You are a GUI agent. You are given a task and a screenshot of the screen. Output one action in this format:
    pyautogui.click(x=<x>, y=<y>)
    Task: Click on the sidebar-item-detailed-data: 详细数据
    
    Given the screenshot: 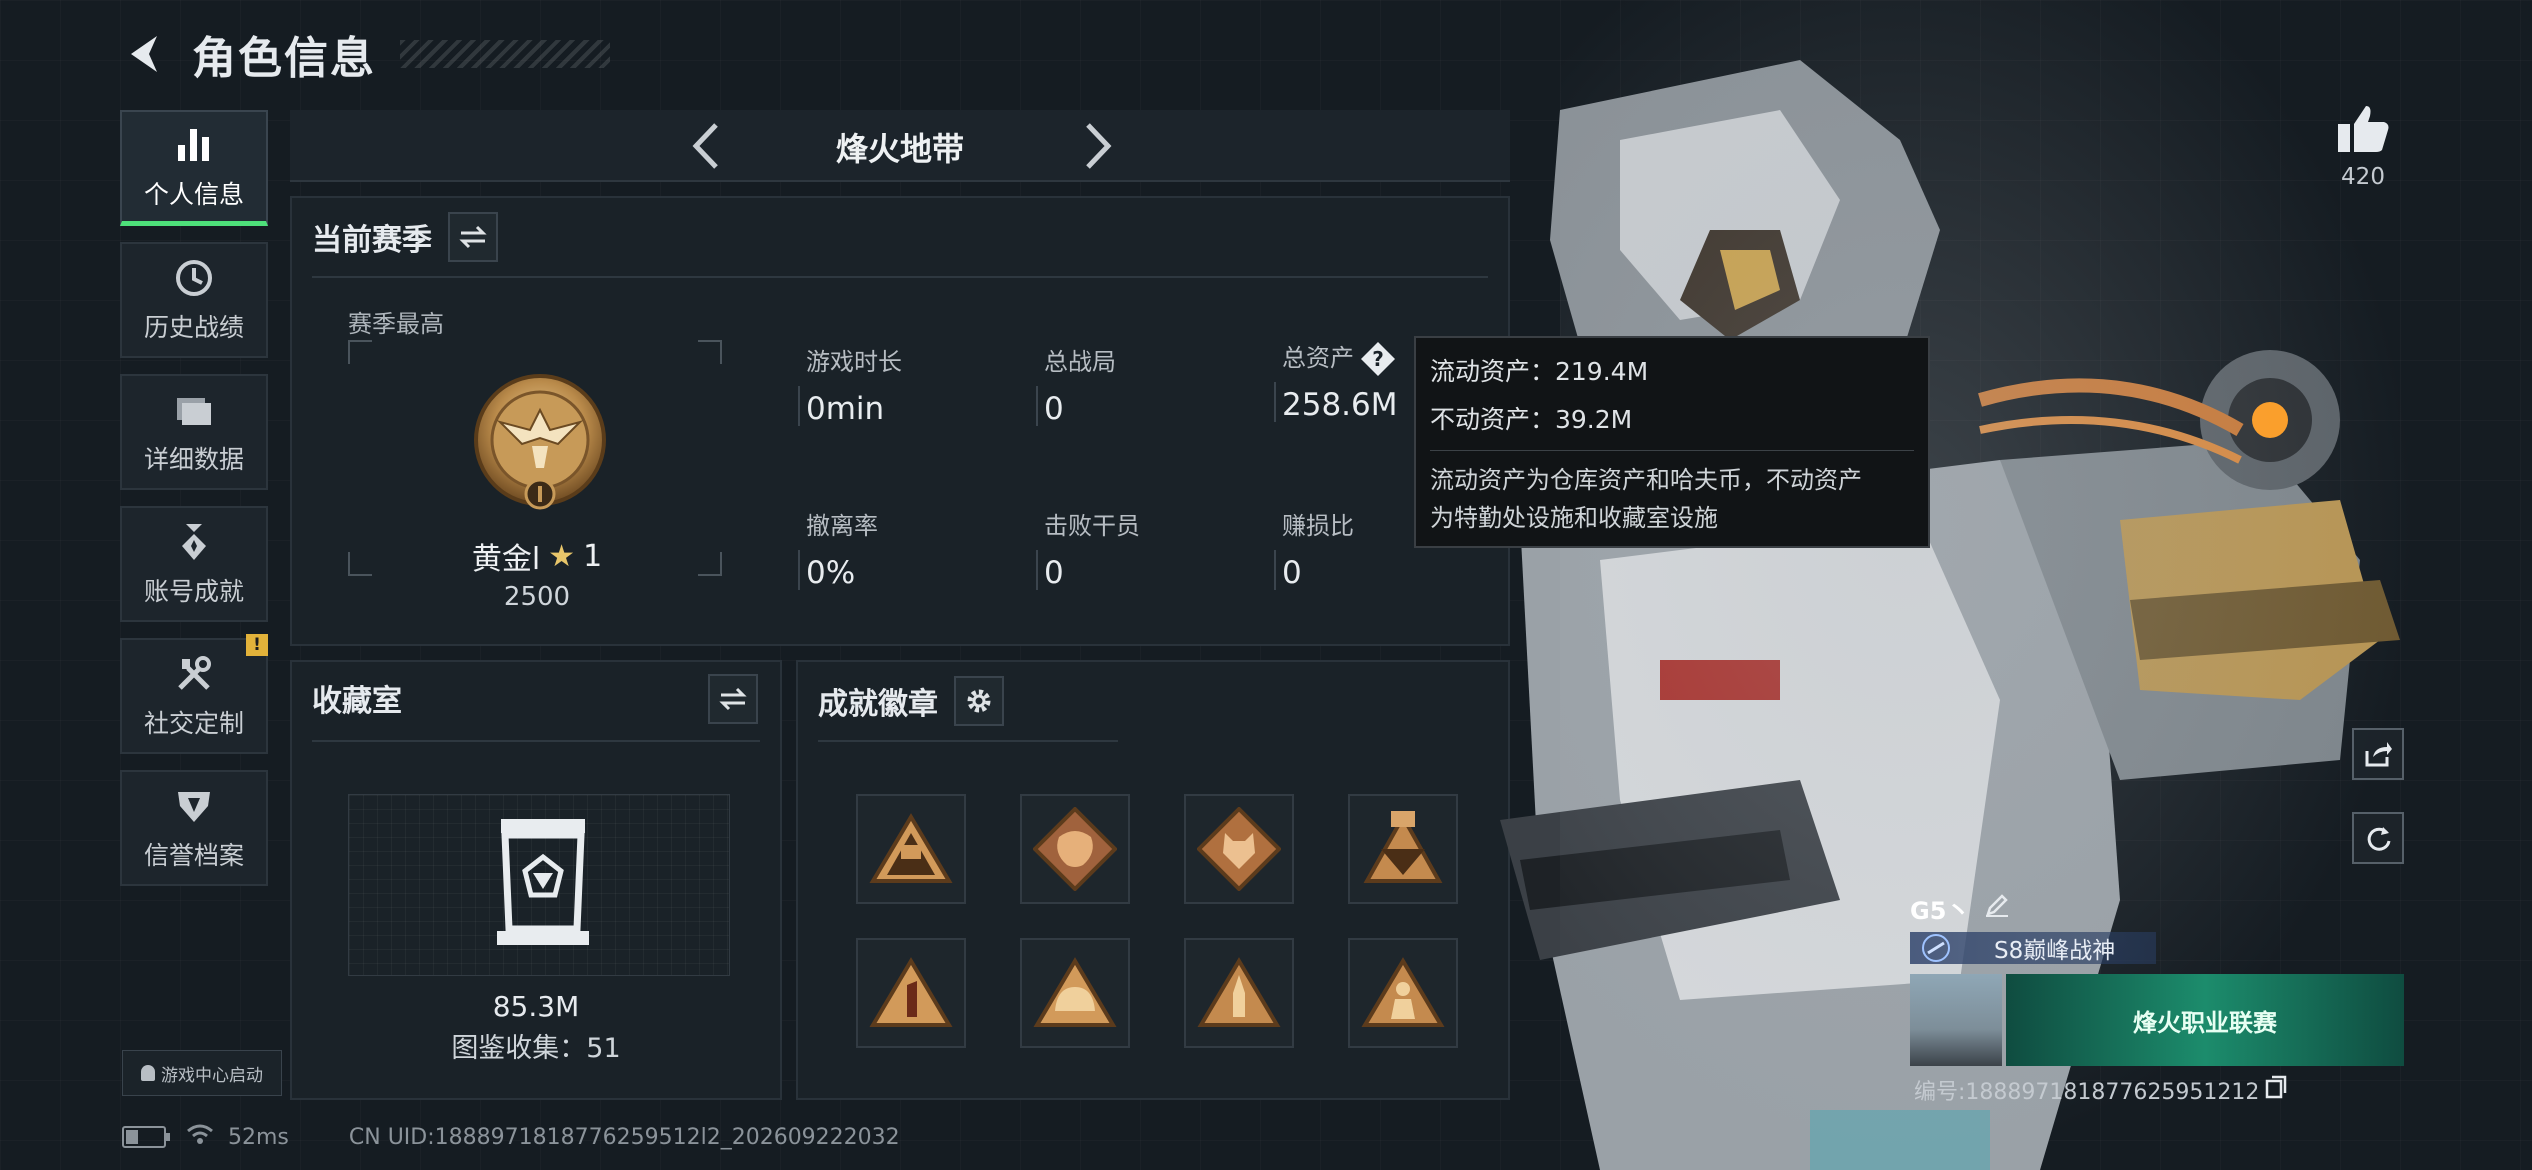 What is the action you would take?
    pyautogui.click(x=194, y=432)
    